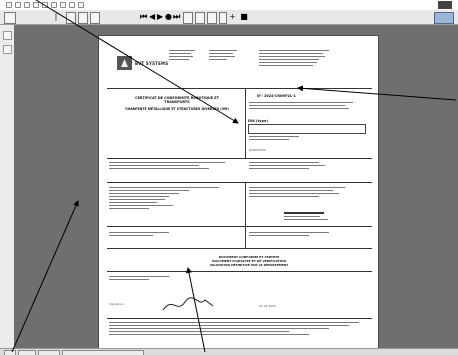  I want to click on stamp-lines, so click(309, 216).